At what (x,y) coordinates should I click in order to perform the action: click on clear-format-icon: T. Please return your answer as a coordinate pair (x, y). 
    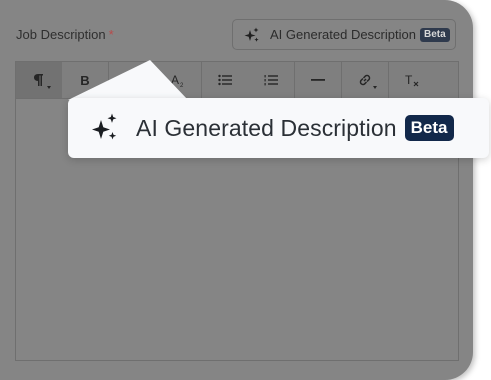
    Looking at the image, I should click on (412, 80).